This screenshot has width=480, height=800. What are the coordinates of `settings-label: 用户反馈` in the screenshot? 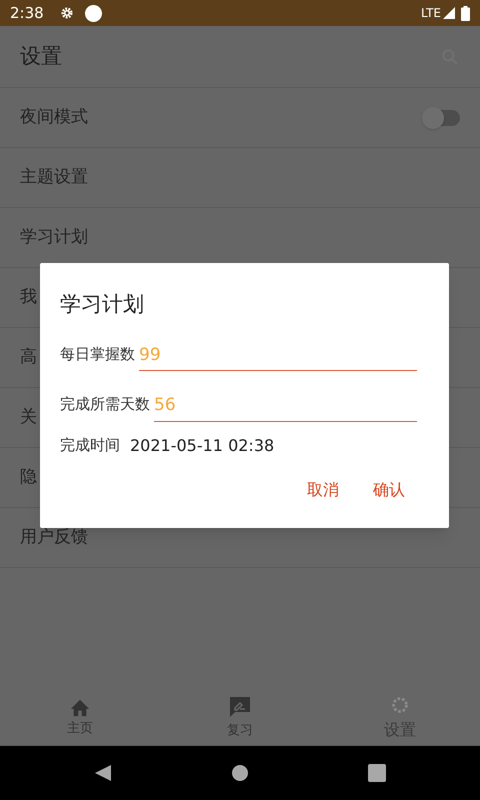 It's located at (54, 537).